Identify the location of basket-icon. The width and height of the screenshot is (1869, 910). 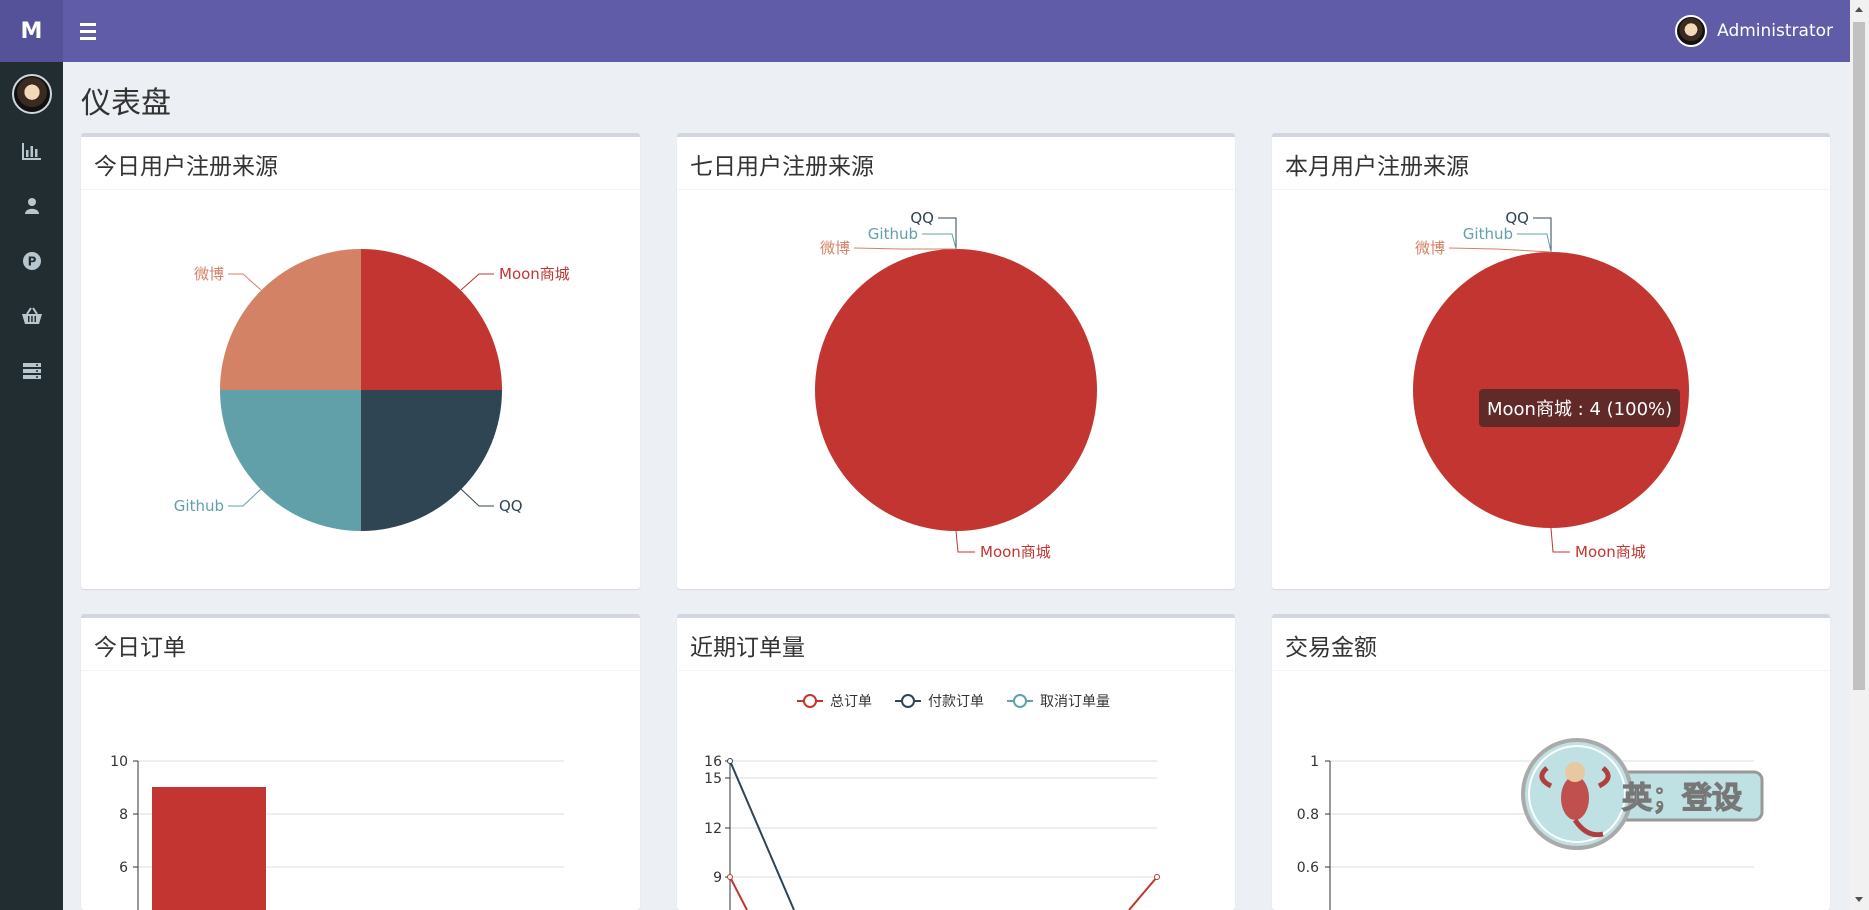
(32, 316).